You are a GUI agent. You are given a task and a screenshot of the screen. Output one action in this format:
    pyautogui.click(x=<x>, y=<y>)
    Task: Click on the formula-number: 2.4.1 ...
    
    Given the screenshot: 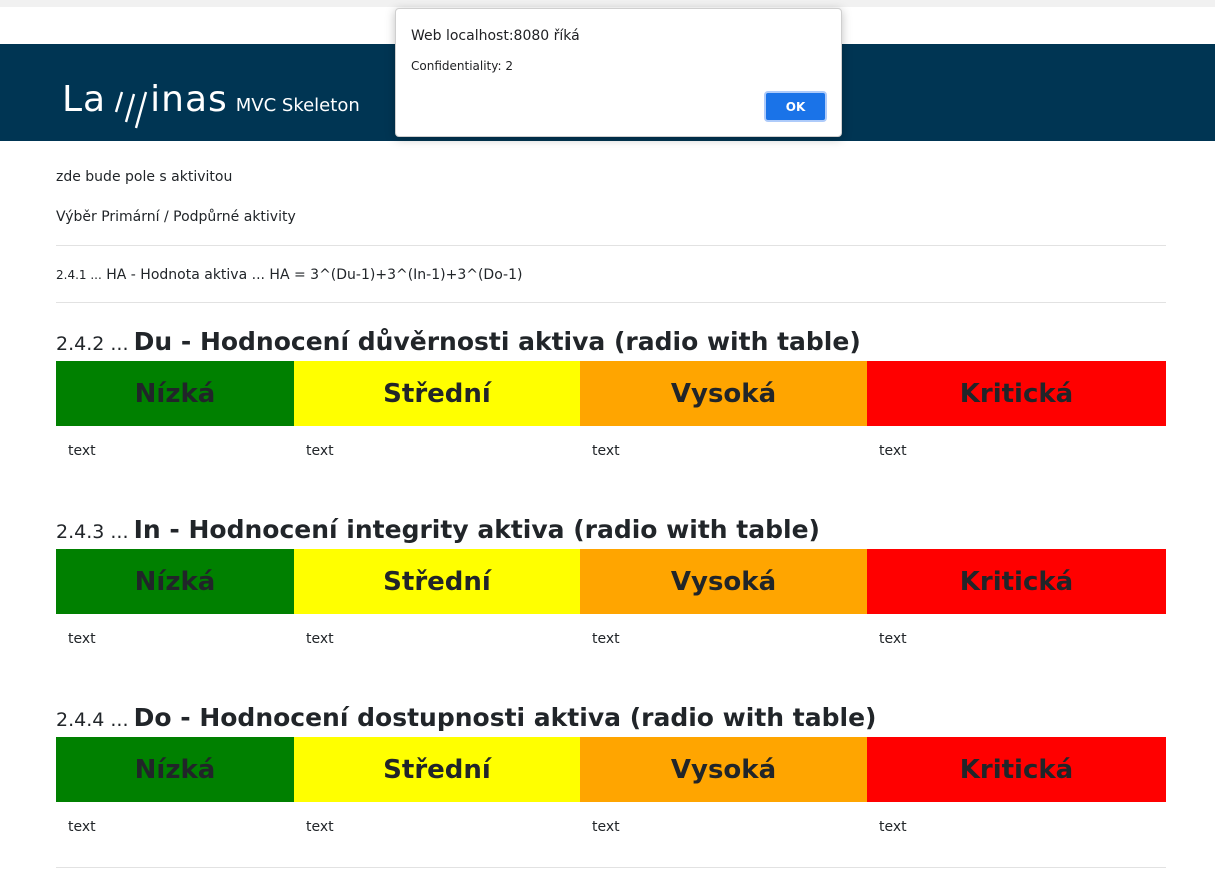 What is the action you would take?
    pyautogui.click(x=79, y=275)
    